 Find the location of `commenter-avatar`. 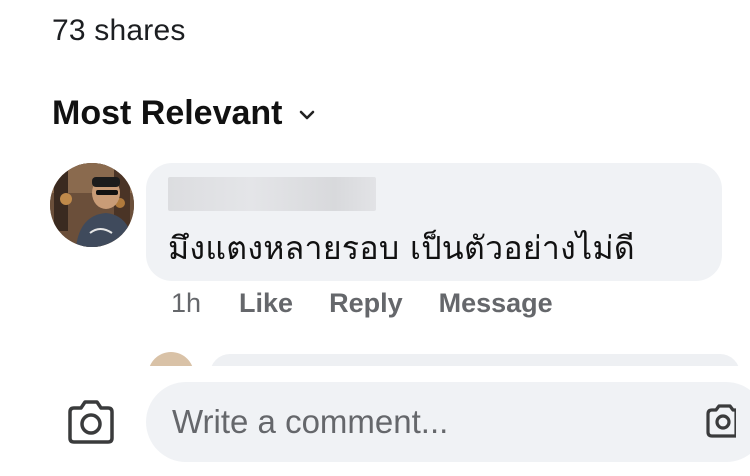

commenter-avatar is located at coordinates (92, 205).